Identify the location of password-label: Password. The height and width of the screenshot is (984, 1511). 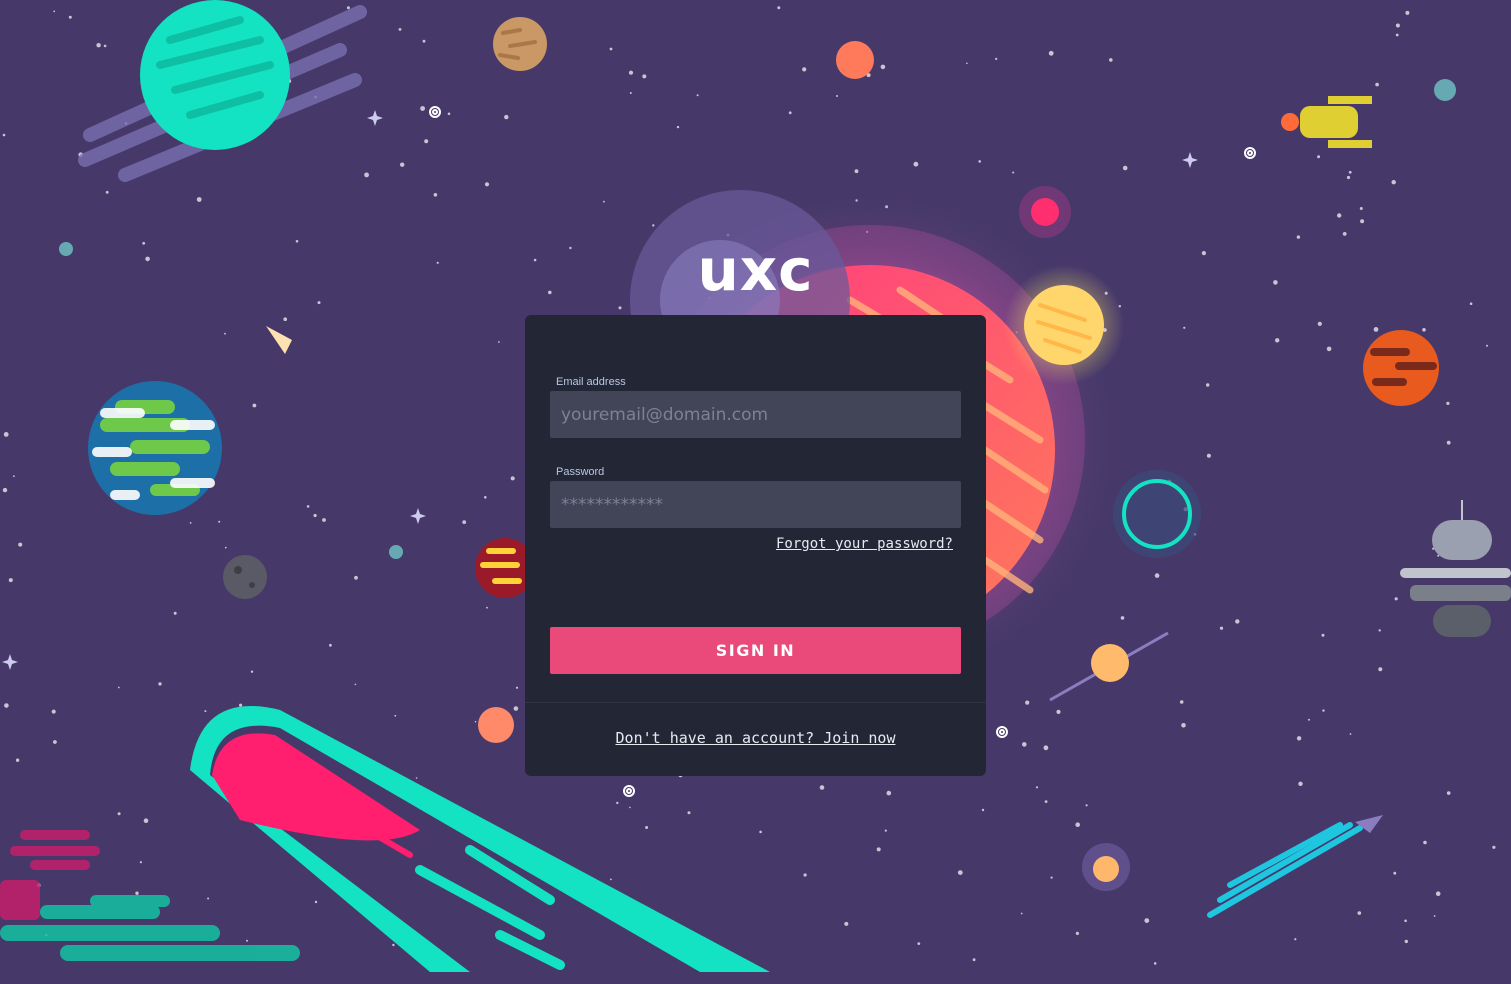
(580, 472).